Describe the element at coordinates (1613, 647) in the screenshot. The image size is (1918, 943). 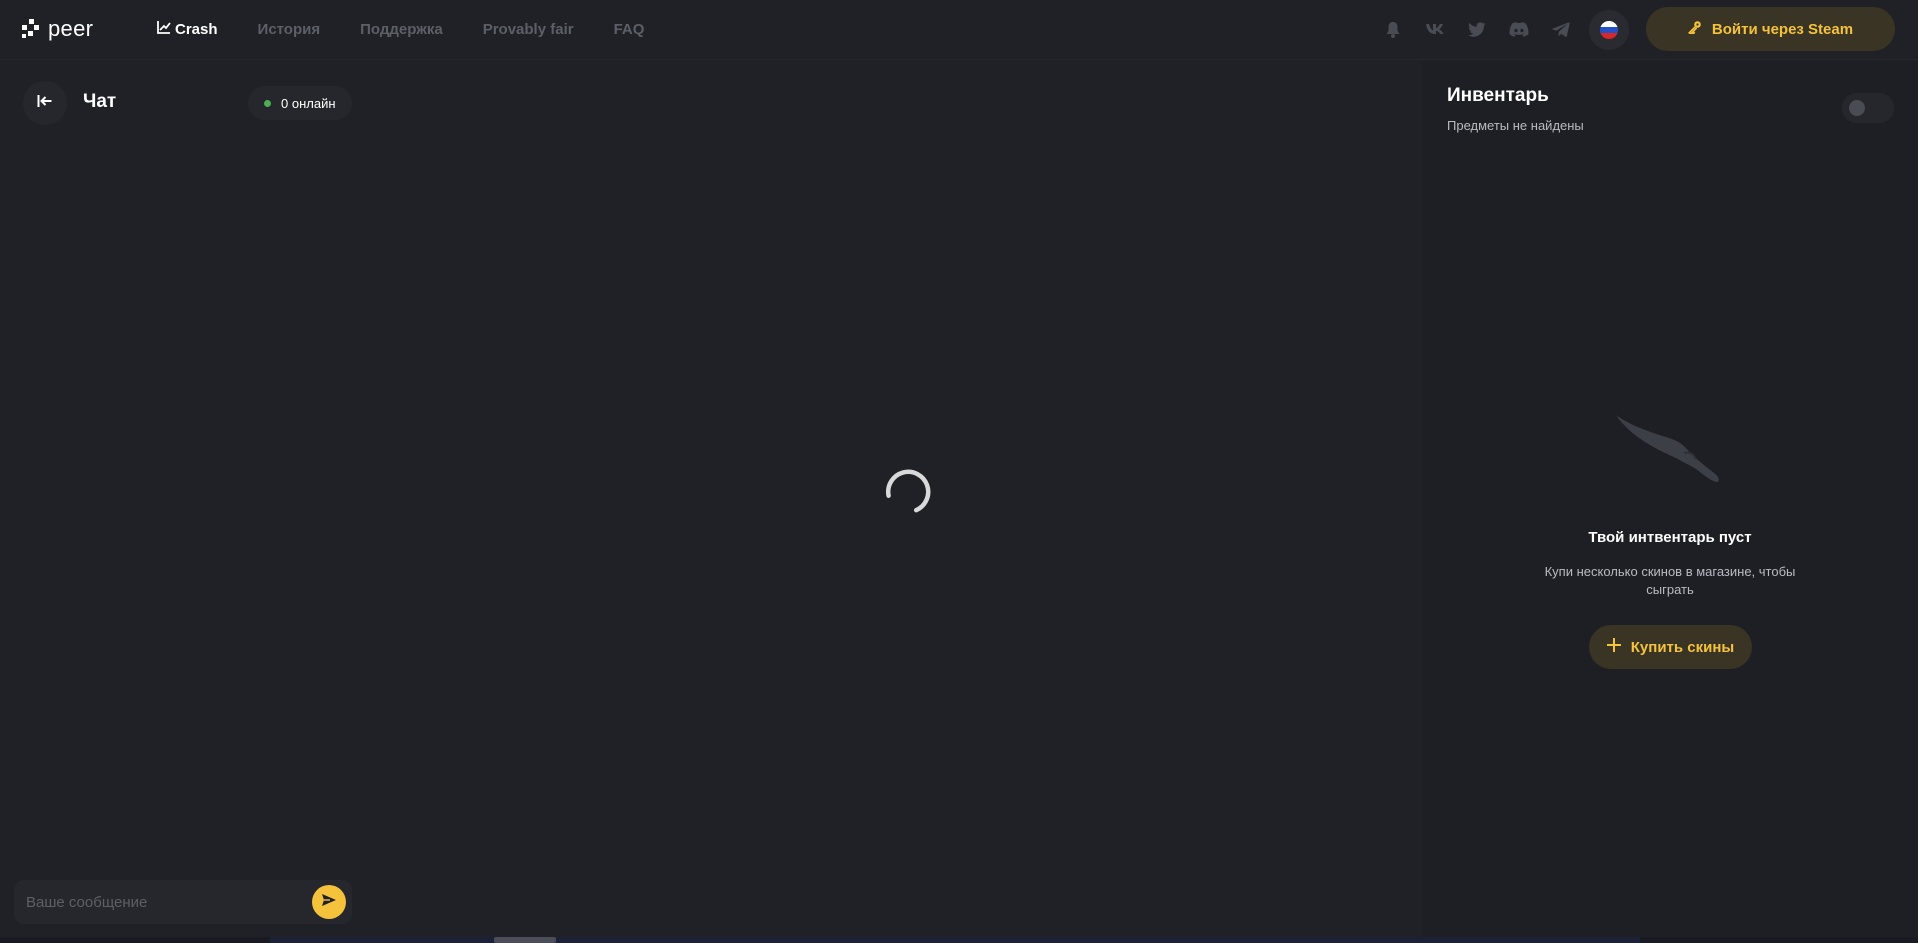
I see `plus-icon` at that location.